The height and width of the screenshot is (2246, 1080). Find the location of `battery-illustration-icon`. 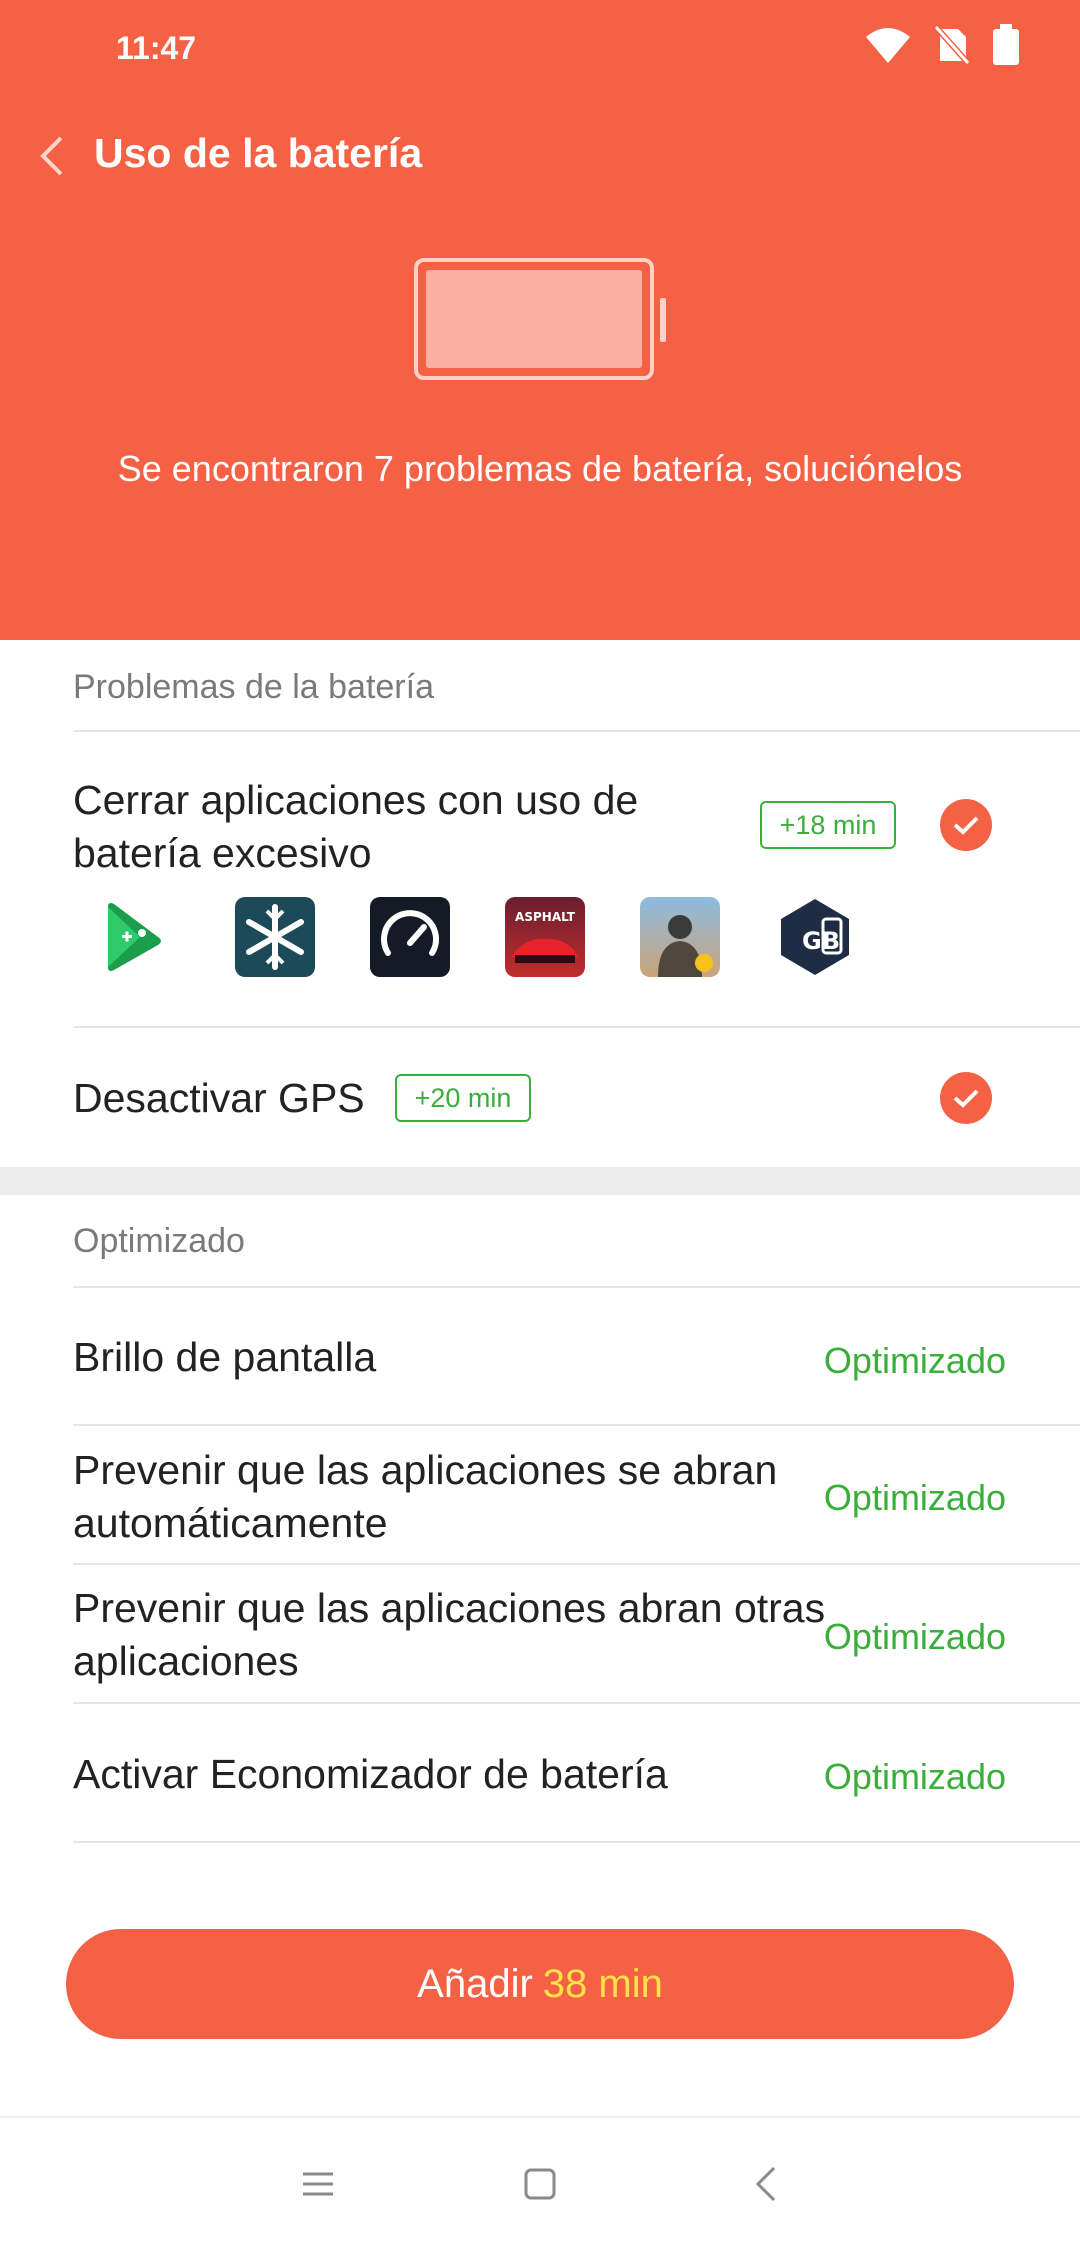

battery-illustration-icon is located at coordinates (541, 322).